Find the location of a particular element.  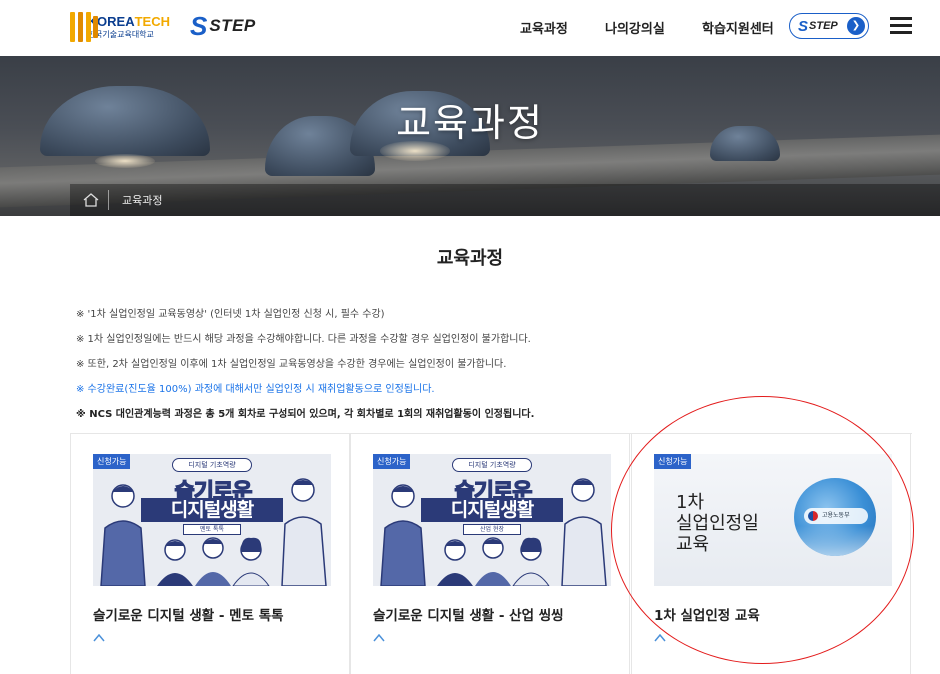

koreatech-logo-mark-icon is located at coordinates (84, 27).